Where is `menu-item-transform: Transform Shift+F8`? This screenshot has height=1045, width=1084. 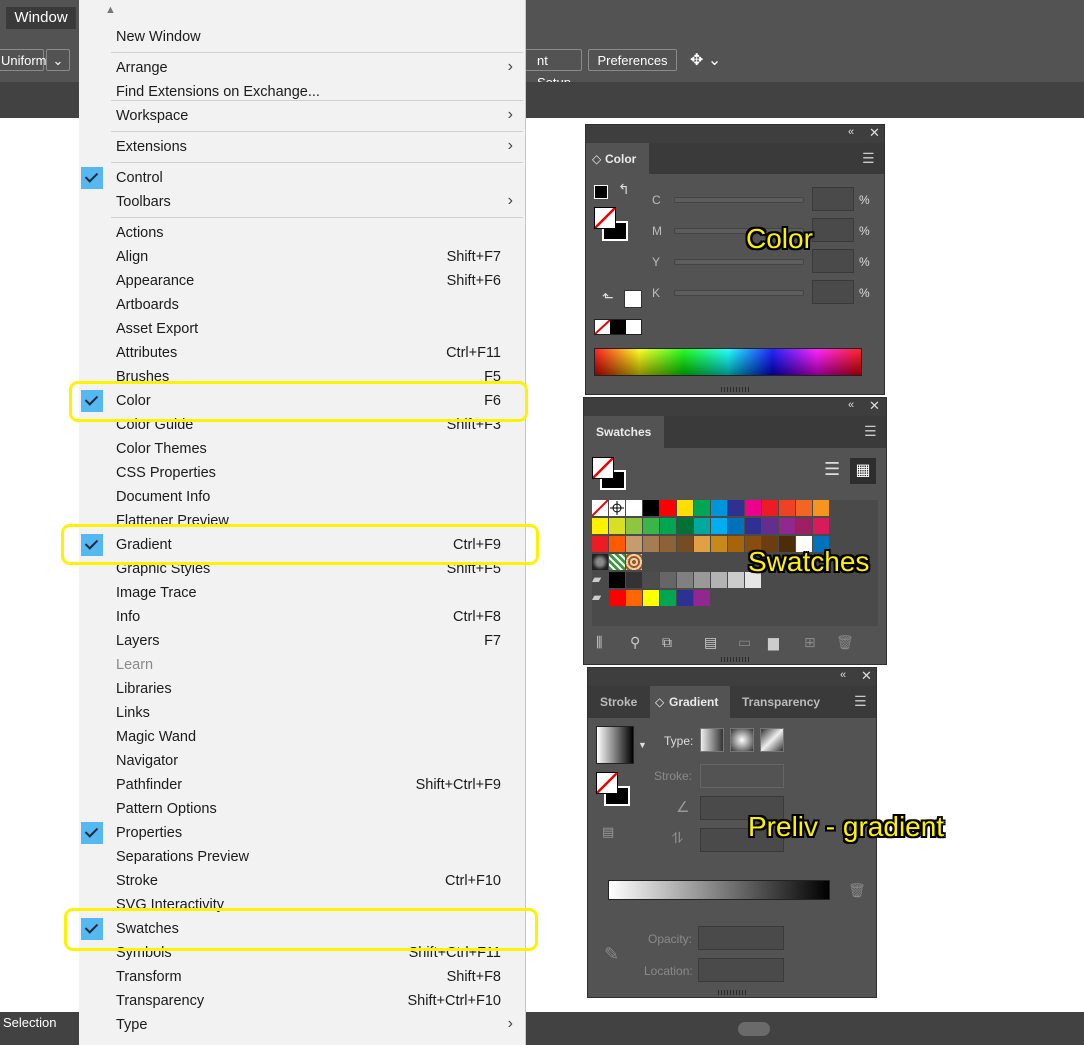
menu-item-transform: Transform Shift+F8 is located at coordinates (302, 978).